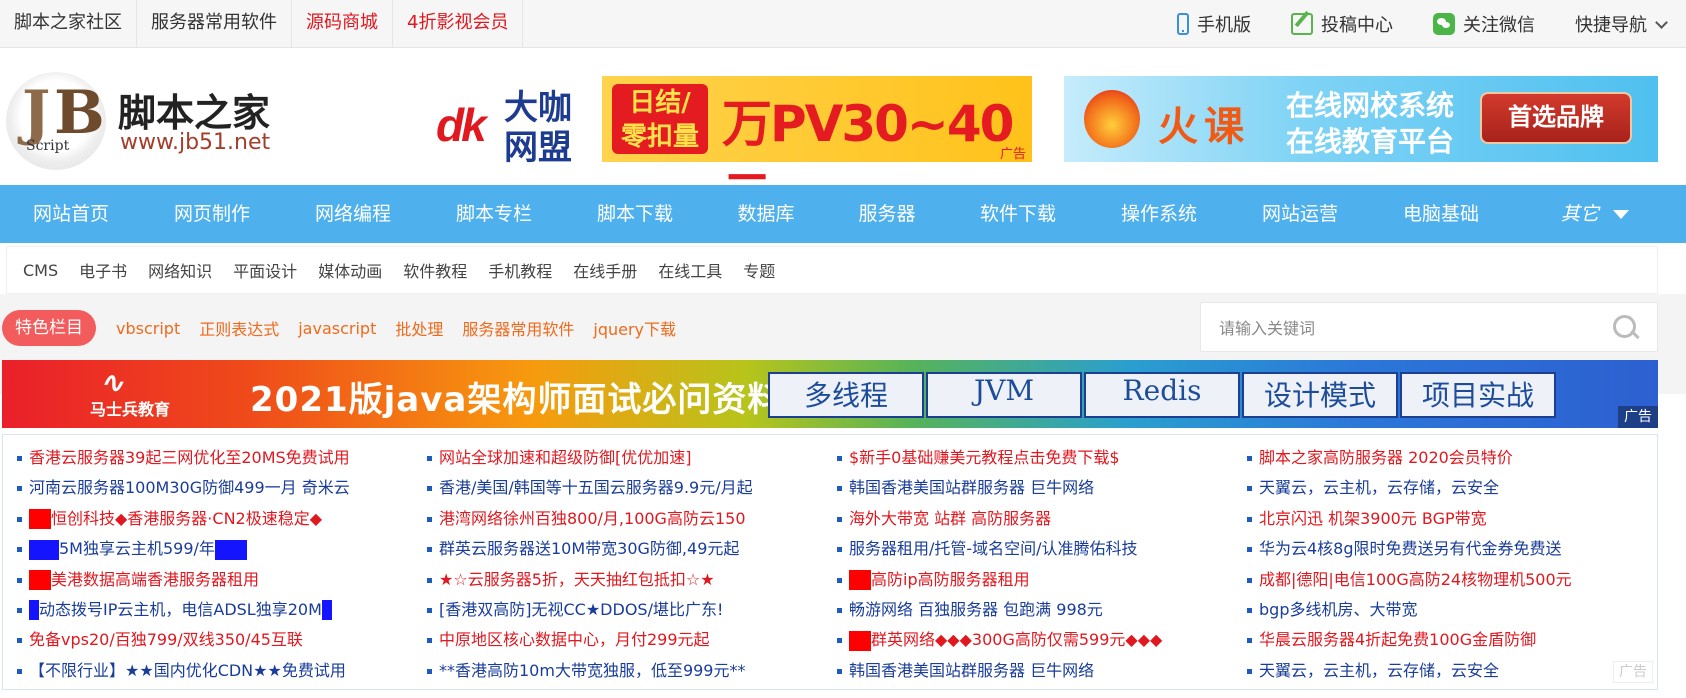  What do you see at coordinates (265, 270) in the screenshot?
I see `subnav-item-graphic-design: 平面设计` at bounding box center [265, 270].